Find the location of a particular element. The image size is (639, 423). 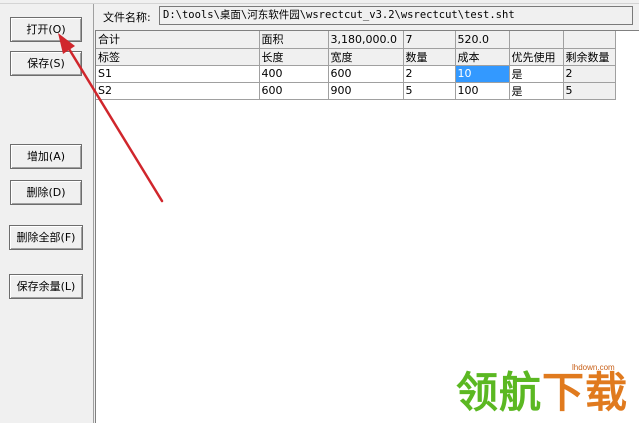

delete-all-button: 删除全部(F) is located at coordinates (46, 237).